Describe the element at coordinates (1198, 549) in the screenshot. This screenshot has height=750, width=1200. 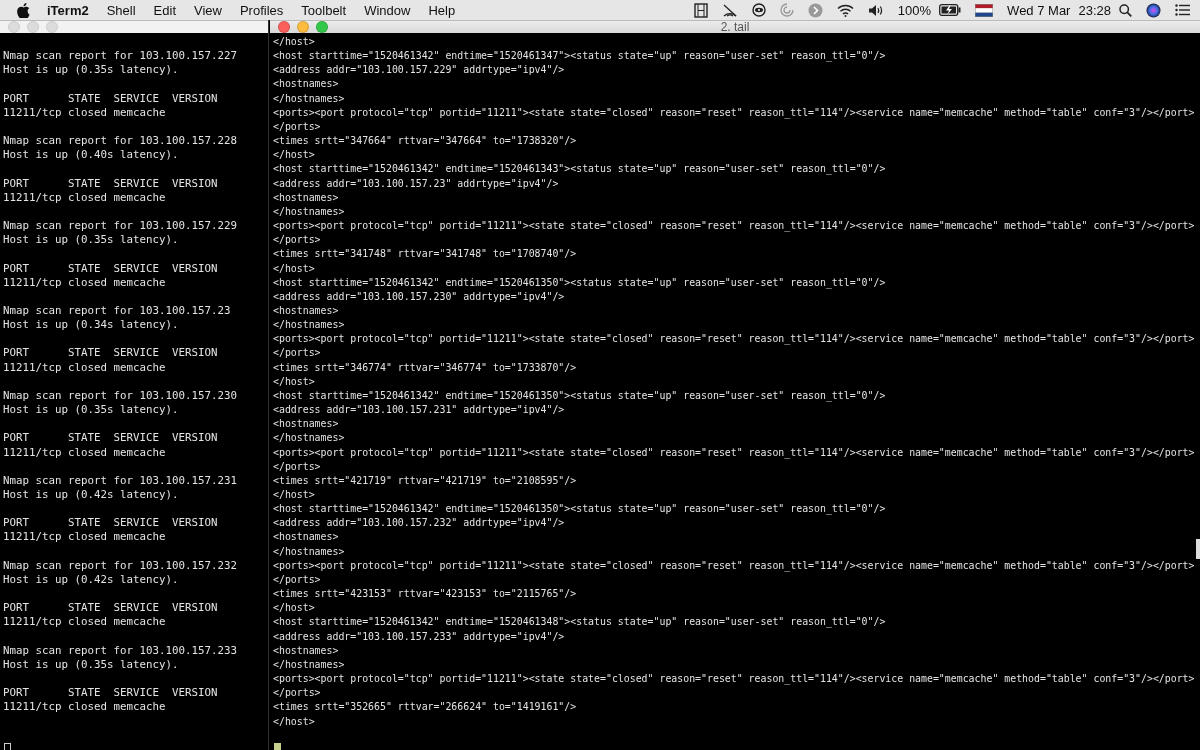
I see `scroll-indicator` at that location.